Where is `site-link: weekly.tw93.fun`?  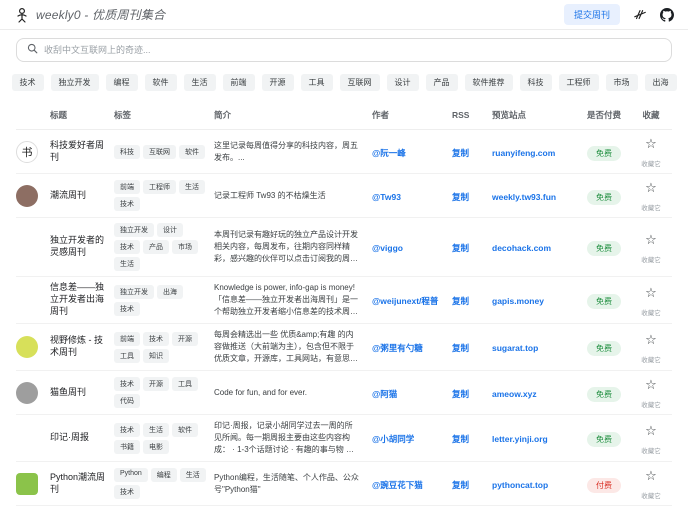
site-link: weekly.tw93.fun is located at coordinates (524, 197).